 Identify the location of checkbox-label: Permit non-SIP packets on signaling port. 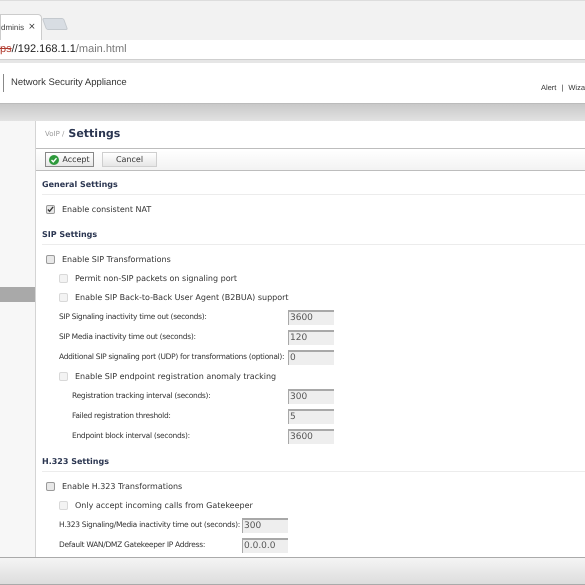
(156, 278).